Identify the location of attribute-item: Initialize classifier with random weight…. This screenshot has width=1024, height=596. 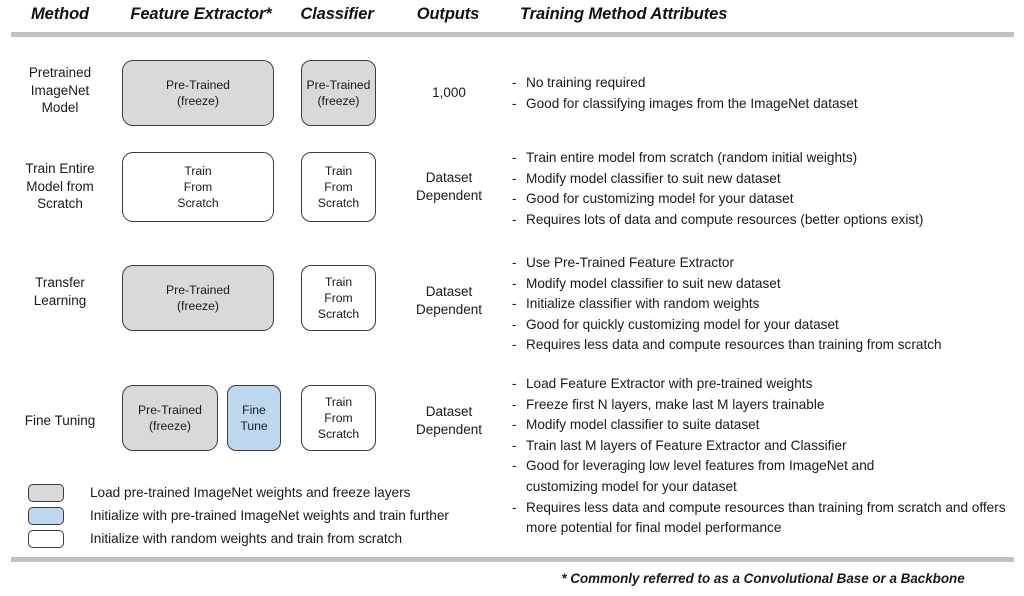
(764, 304).